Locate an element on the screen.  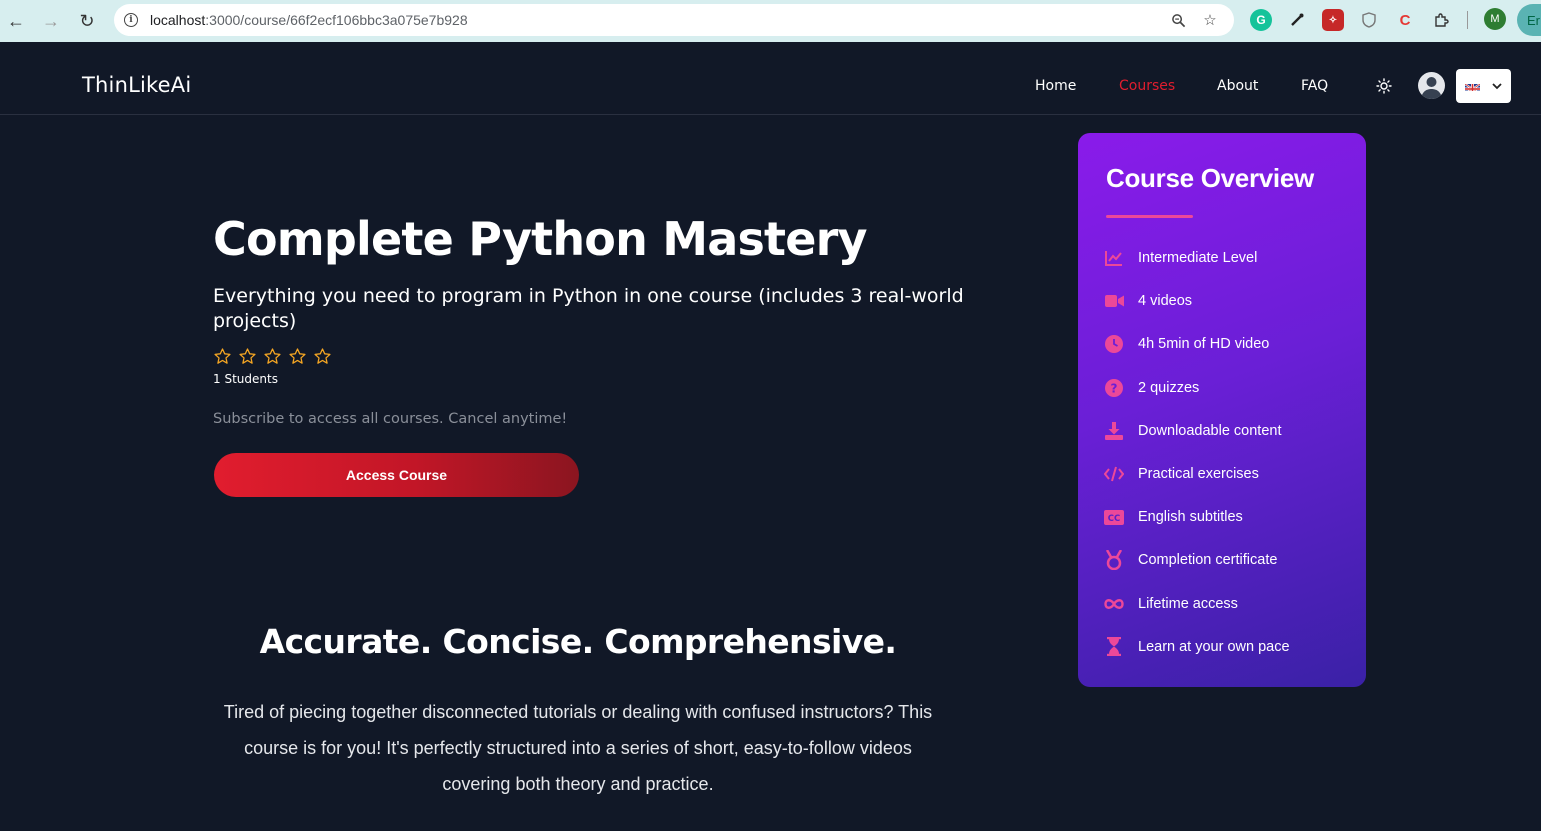
overview-item-label: 2 quizzes is located at coordinates (1169, 387).